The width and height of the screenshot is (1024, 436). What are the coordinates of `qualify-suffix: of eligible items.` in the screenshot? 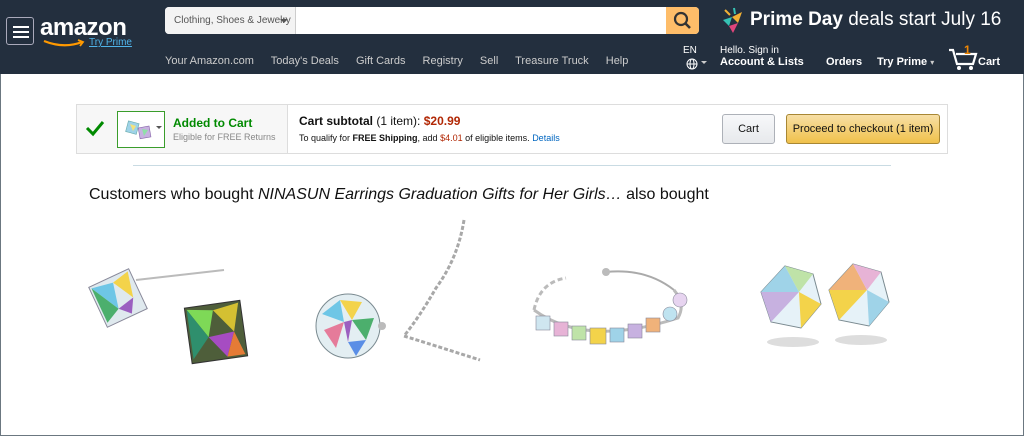 It's located at (497, 138).